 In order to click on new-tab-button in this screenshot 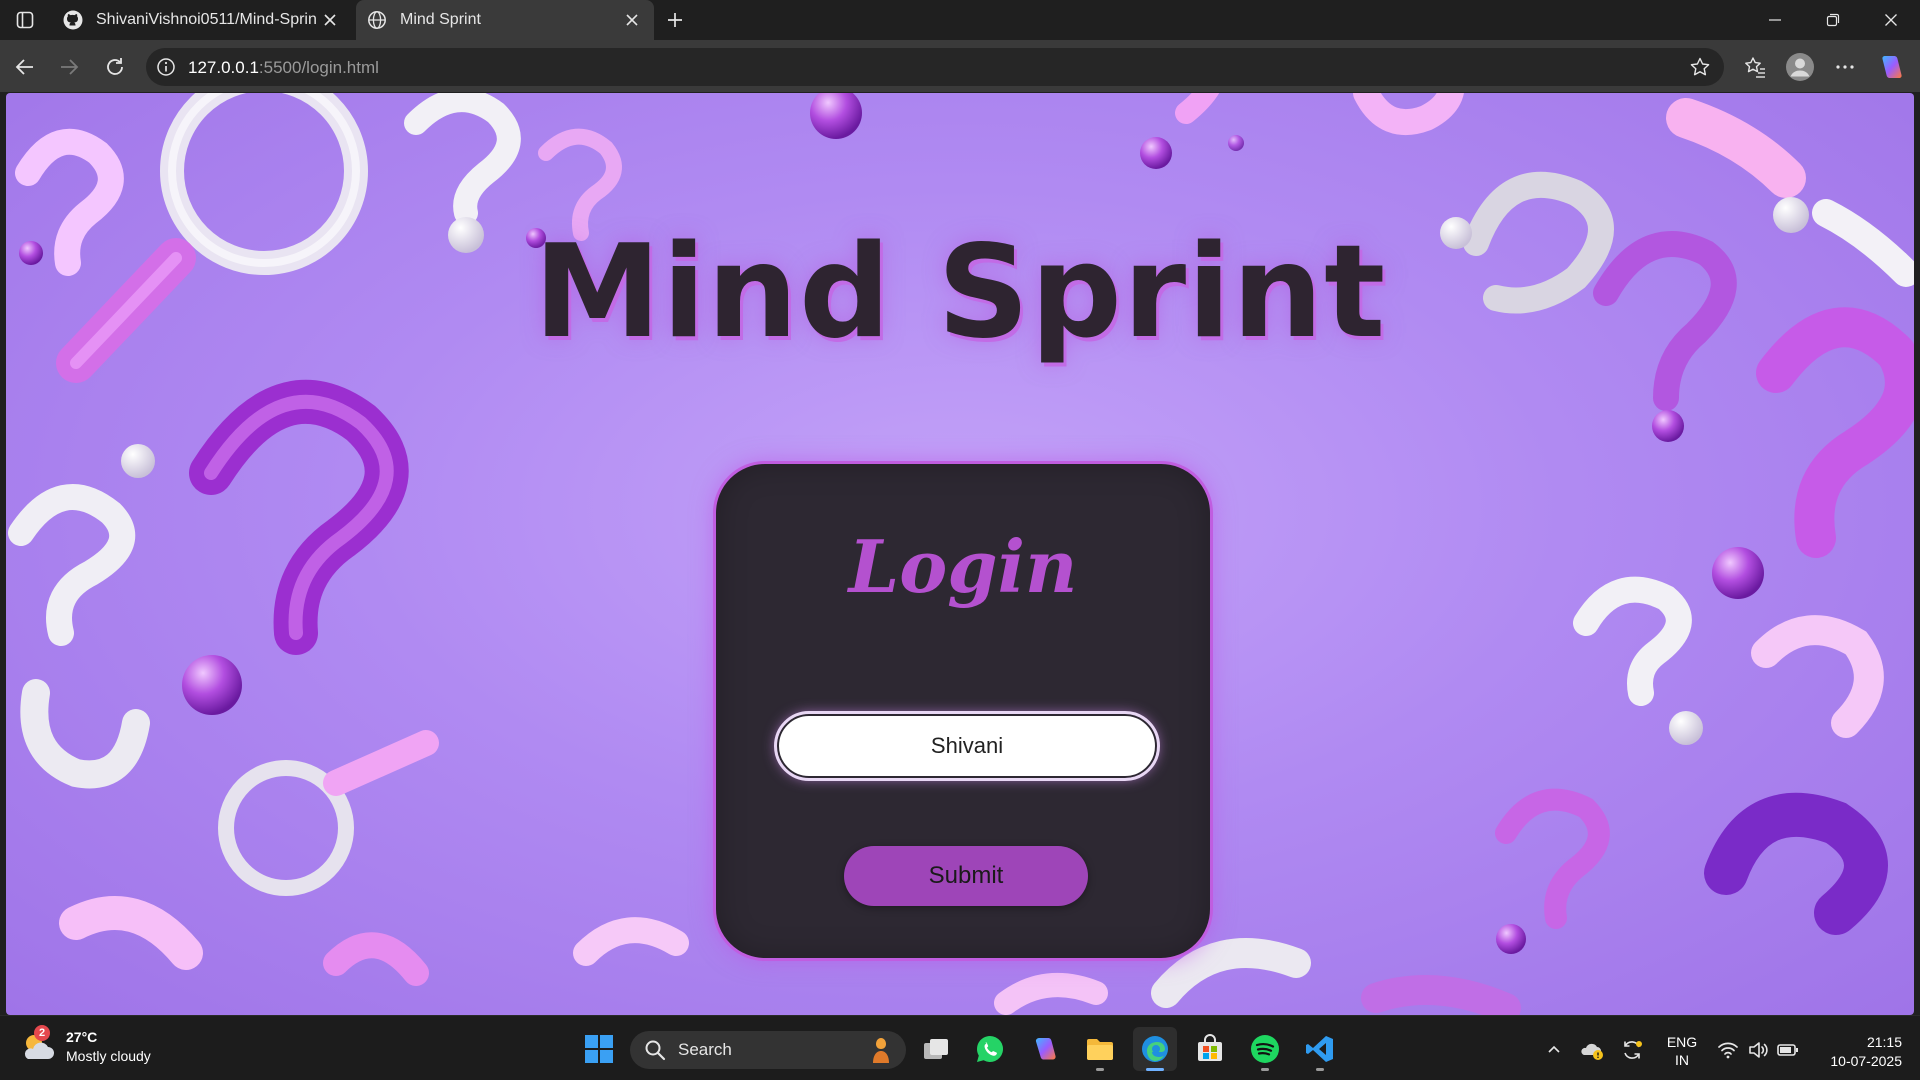, I will do `click(675, 20)`.